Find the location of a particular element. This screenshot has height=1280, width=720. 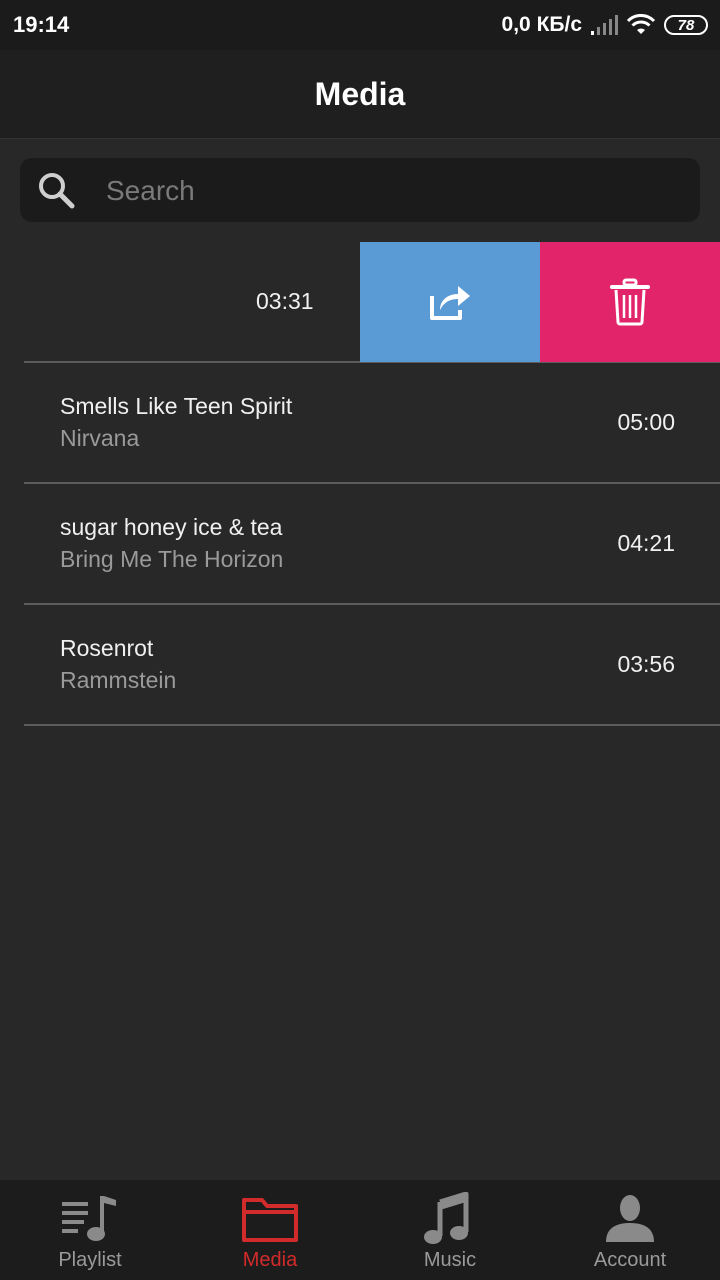

search-bar is located at coordinates (360, 190).